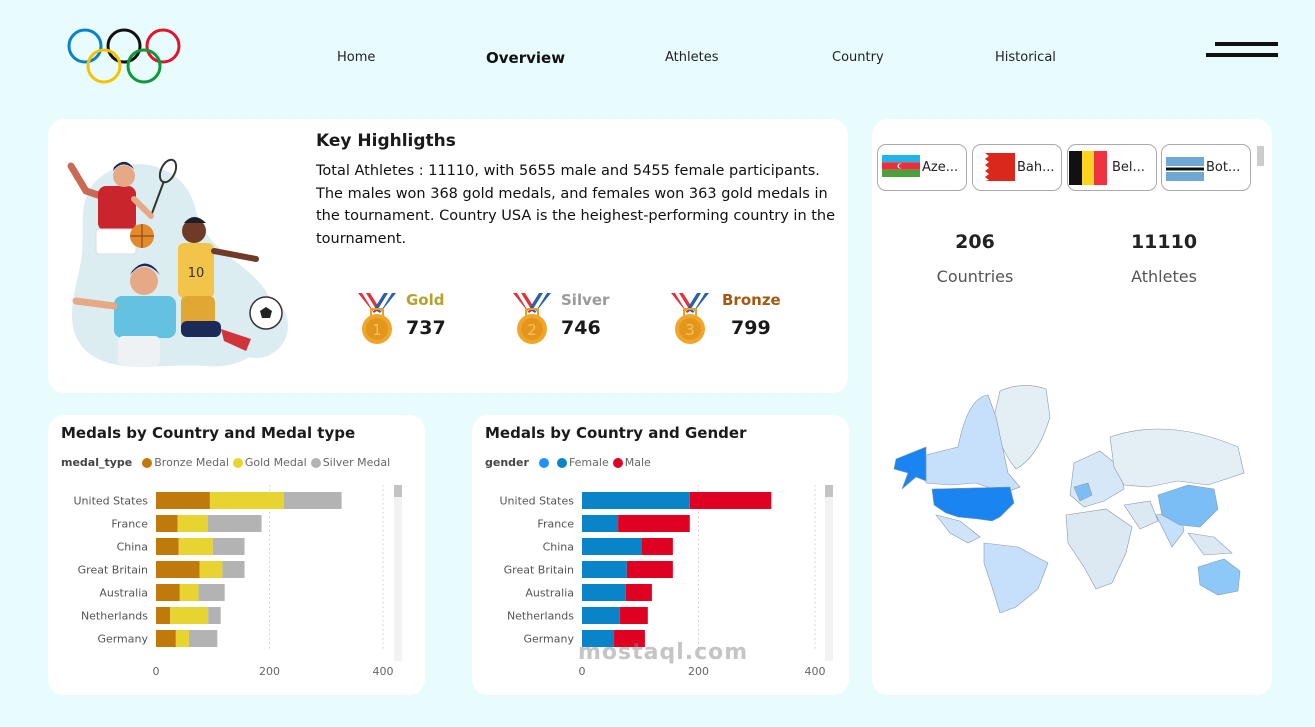  What do you see at coordinates (1210, 544) in the screenshot?
I see `map-southeast-asia` at bounding box center [1210, 544].